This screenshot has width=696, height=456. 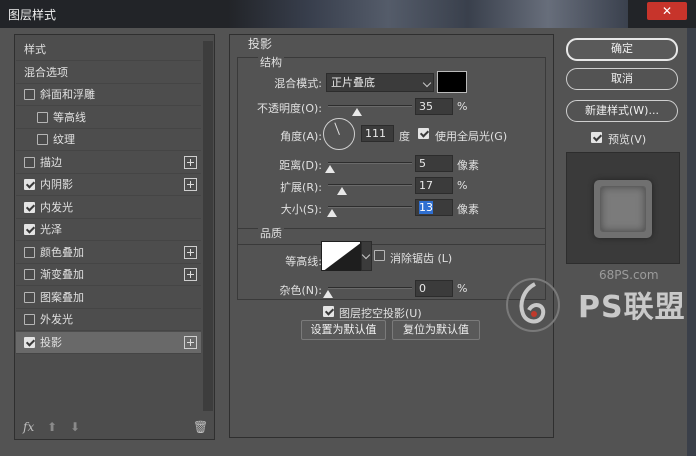 I want to click on shadow-color-swatch, so click(x=452, y=82).